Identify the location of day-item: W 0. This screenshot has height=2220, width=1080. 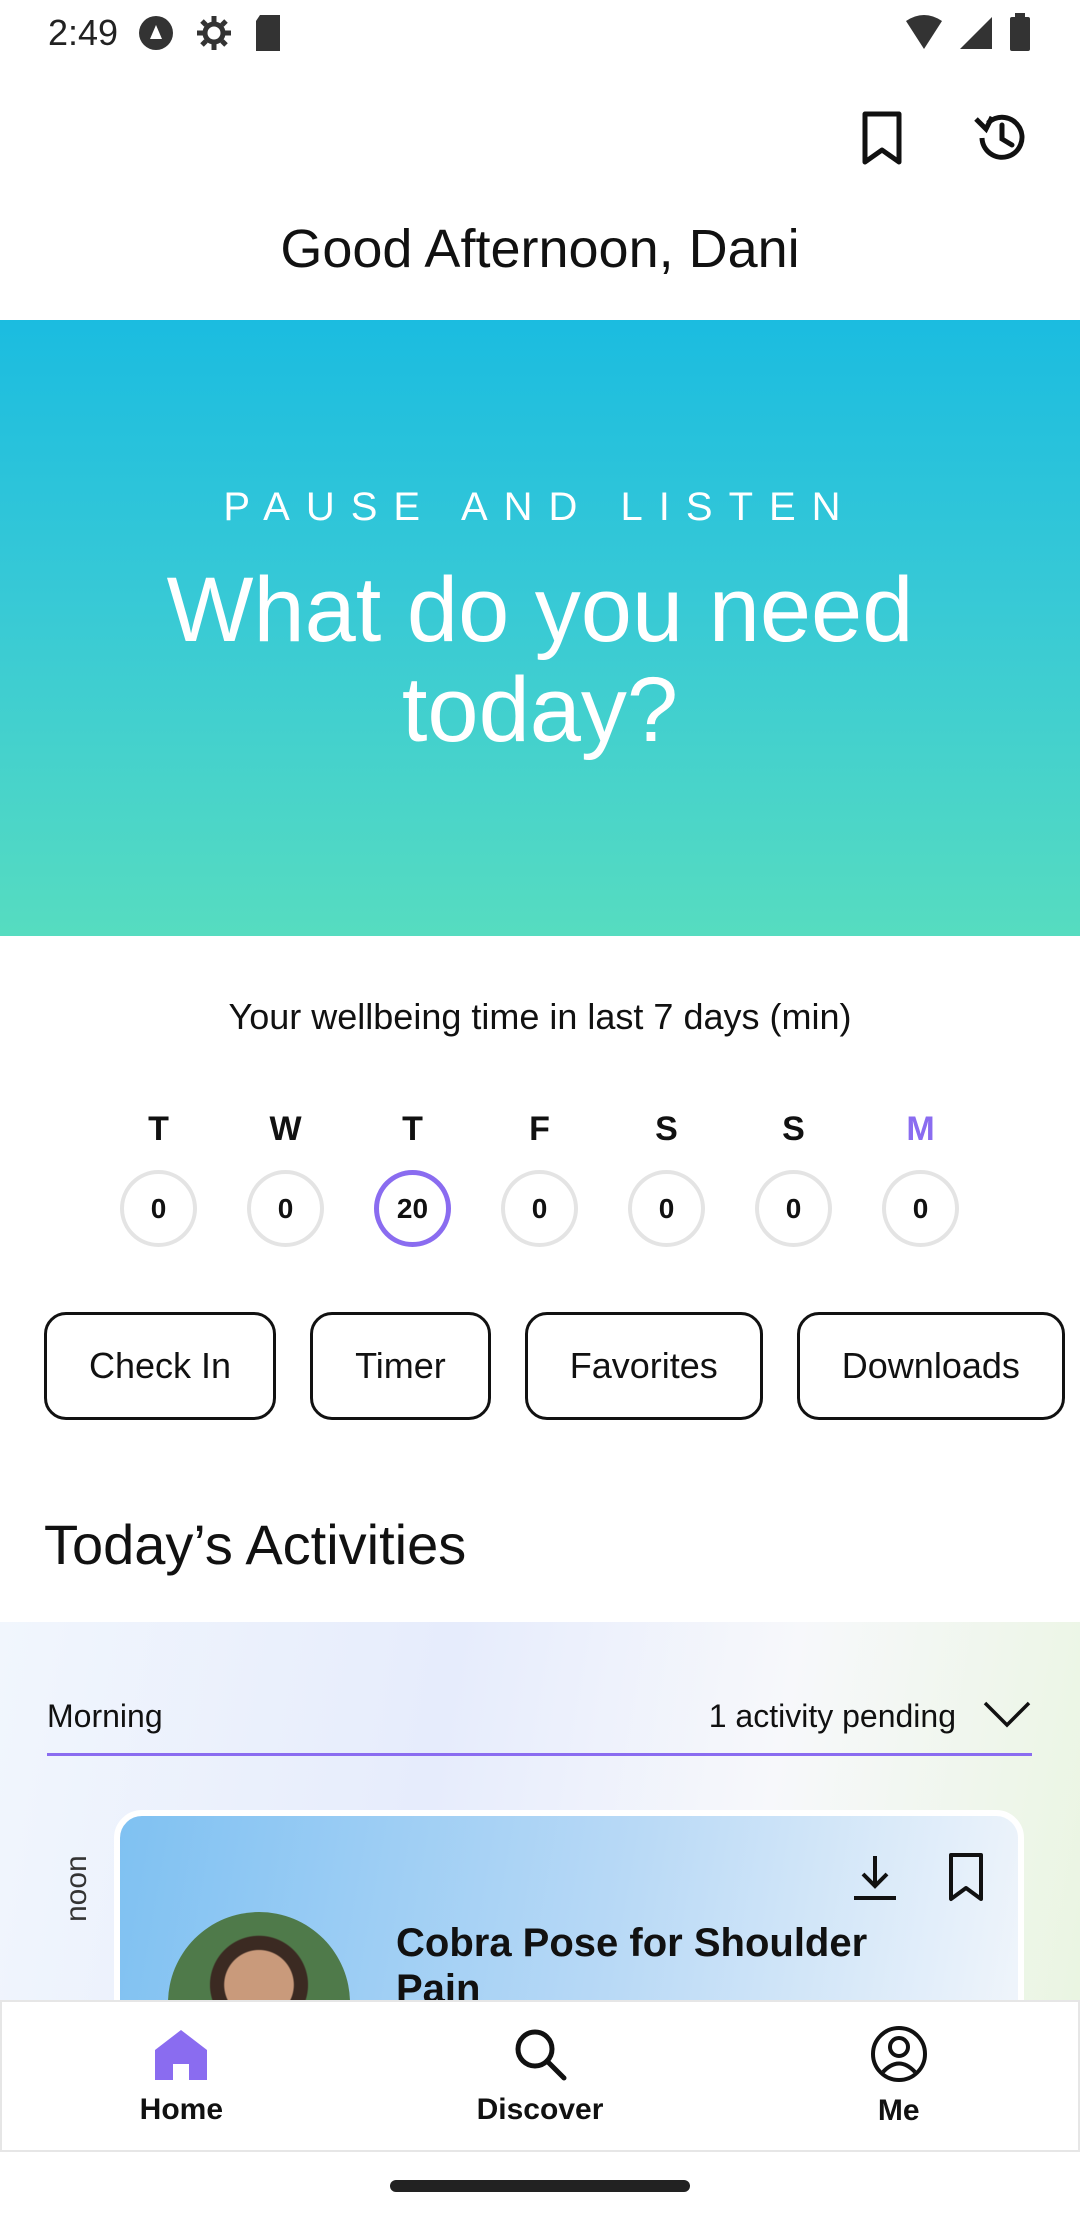
(285, 1178).